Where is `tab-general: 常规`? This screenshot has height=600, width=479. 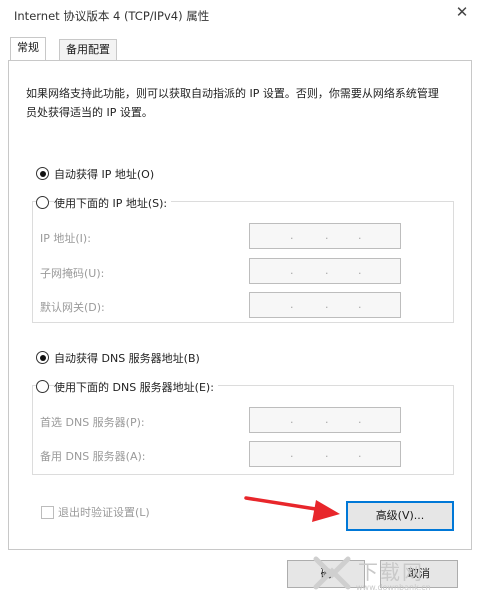 tab-general: 常规 is located at coordinates (28, 48).